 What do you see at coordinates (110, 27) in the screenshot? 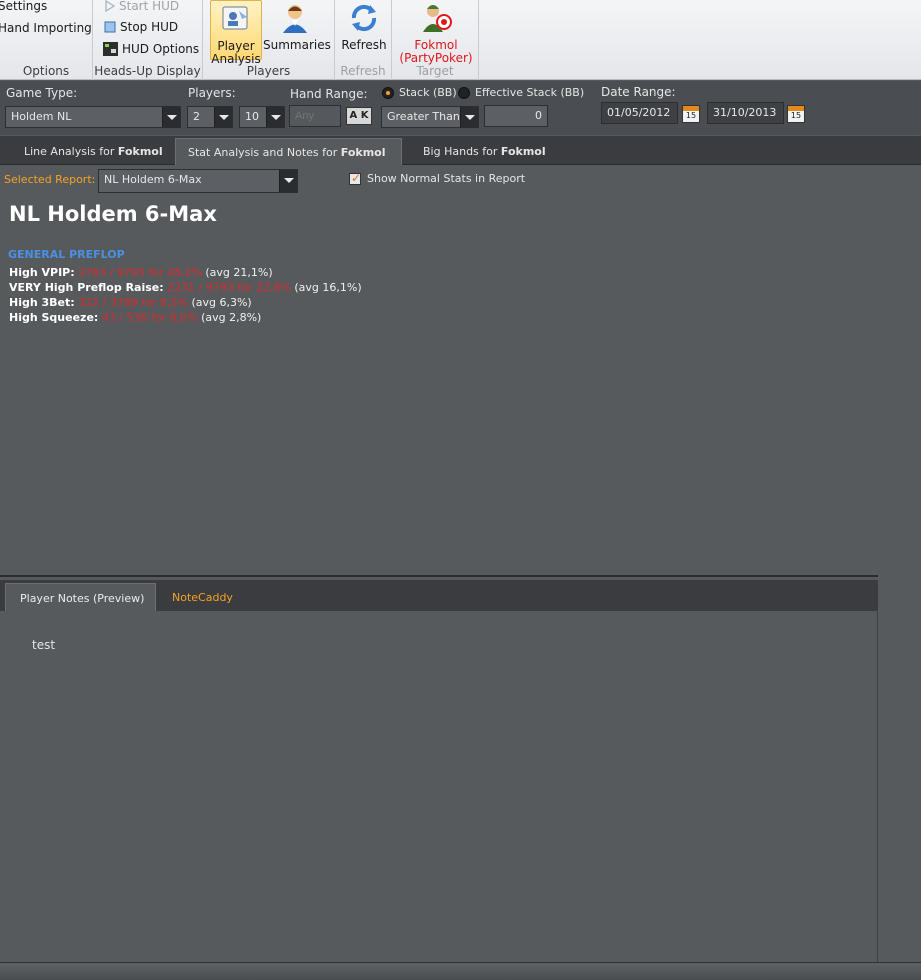
I see `stop-icon` at bounding box center [110, 27].